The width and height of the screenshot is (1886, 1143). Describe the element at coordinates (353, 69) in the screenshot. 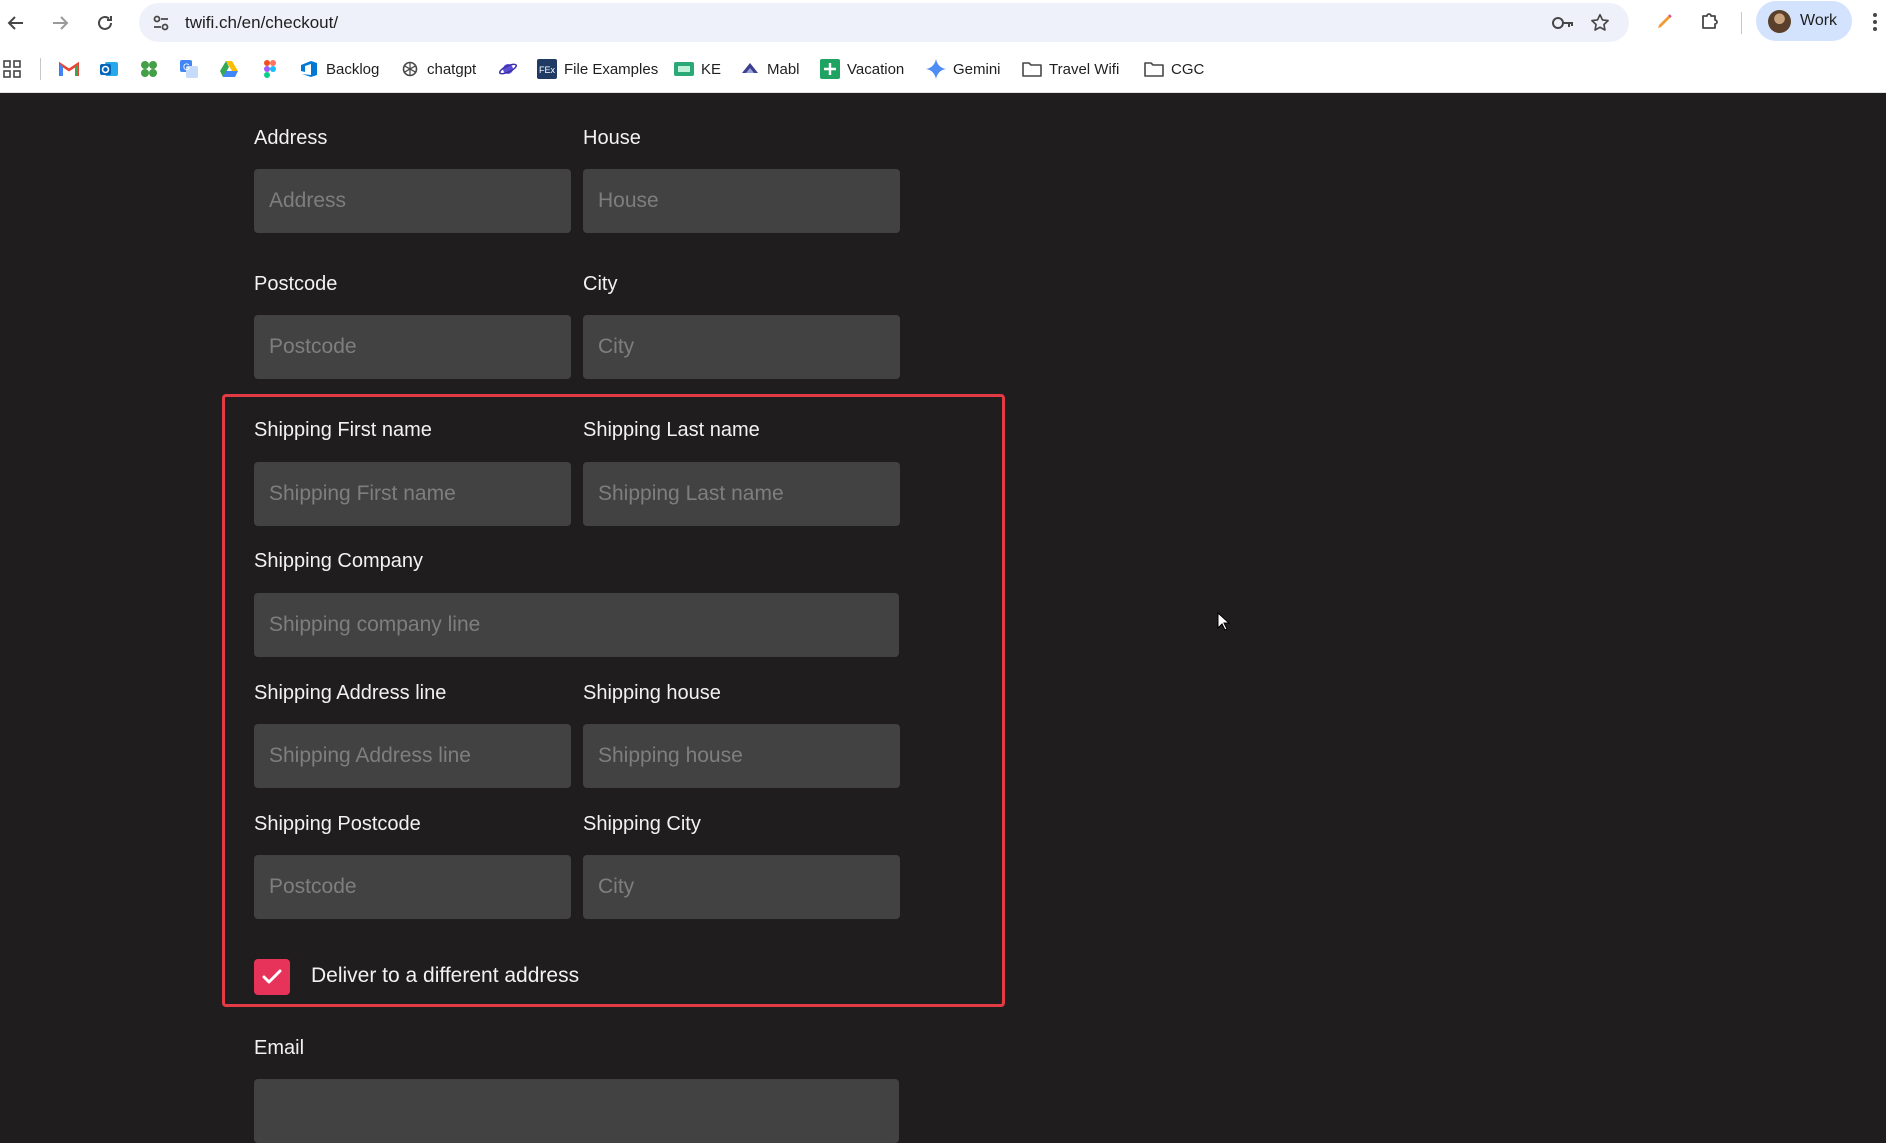

I see `bookmark-label: Backlog` at that location.